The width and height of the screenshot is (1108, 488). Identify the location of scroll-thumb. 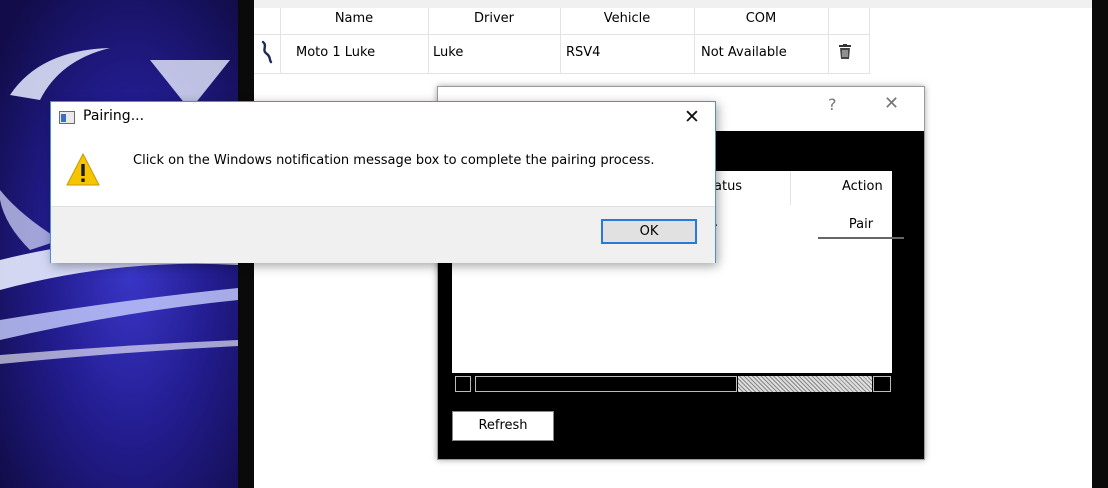
(606, 384).